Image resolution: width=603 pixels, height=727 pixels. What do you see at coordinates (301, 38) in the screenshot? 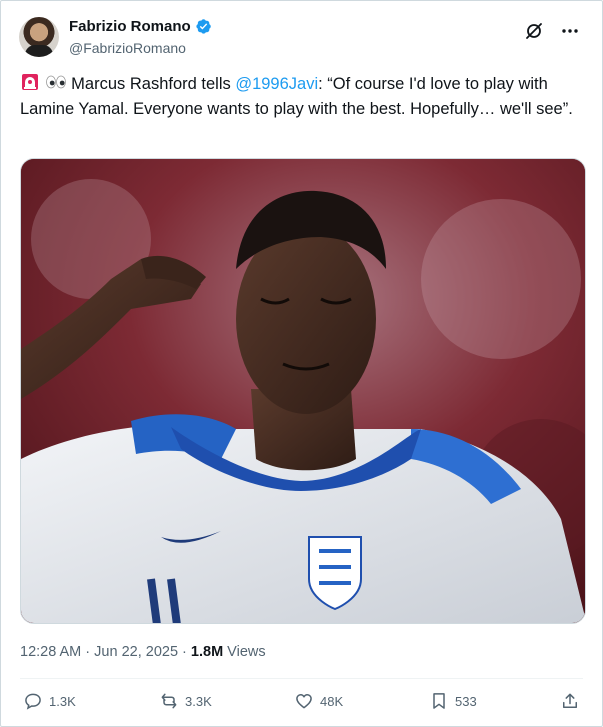
I see `tweet-header: Fabrizio Romano @FabrizioRomano` at bounding box center [301, 38].